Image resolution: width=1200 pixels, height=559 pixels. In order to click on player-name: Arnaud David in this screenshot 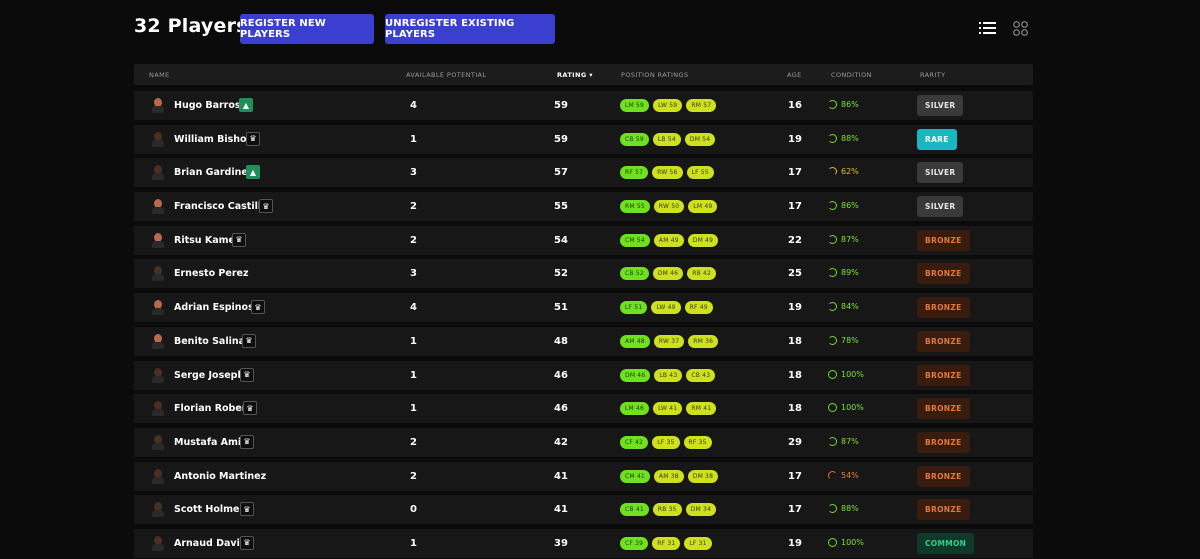, I will do `click(210, 543)`.